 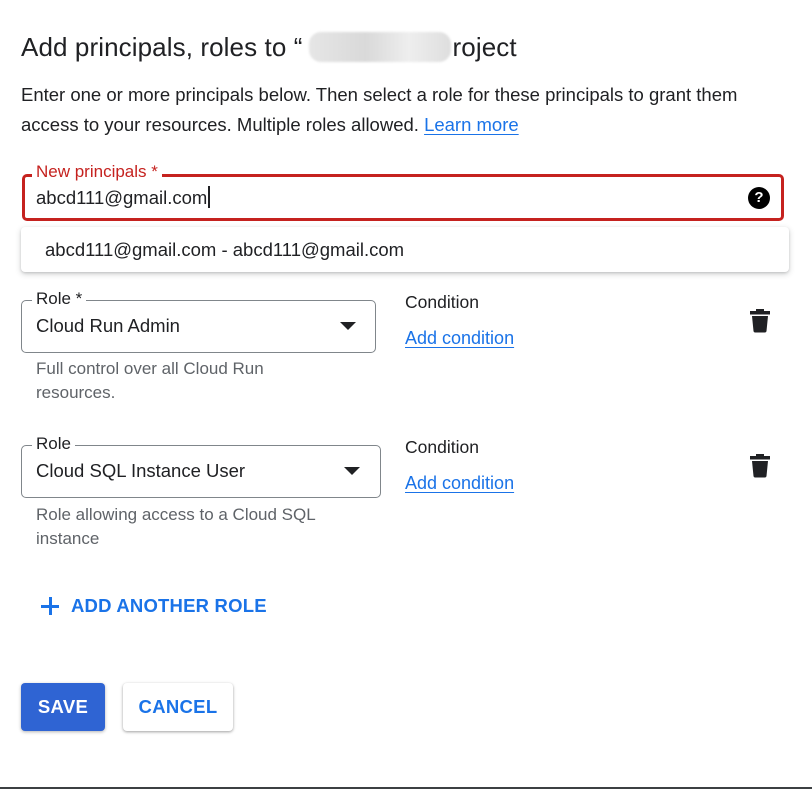 I want to click on role-1-label: Role *, so click(x=59, y=299).